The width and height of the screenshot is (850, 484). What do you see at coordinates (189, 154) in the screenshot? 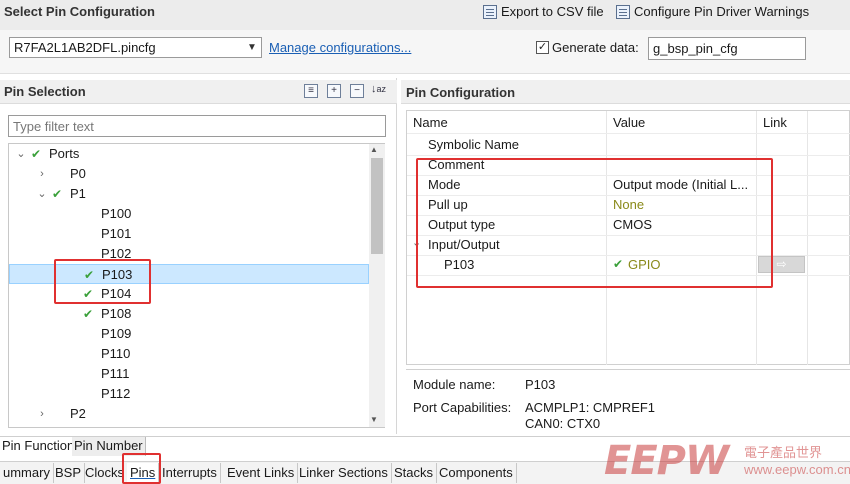
I see `tree-item: ⌄ ✔ Ports` at bounding box center [189, 154].